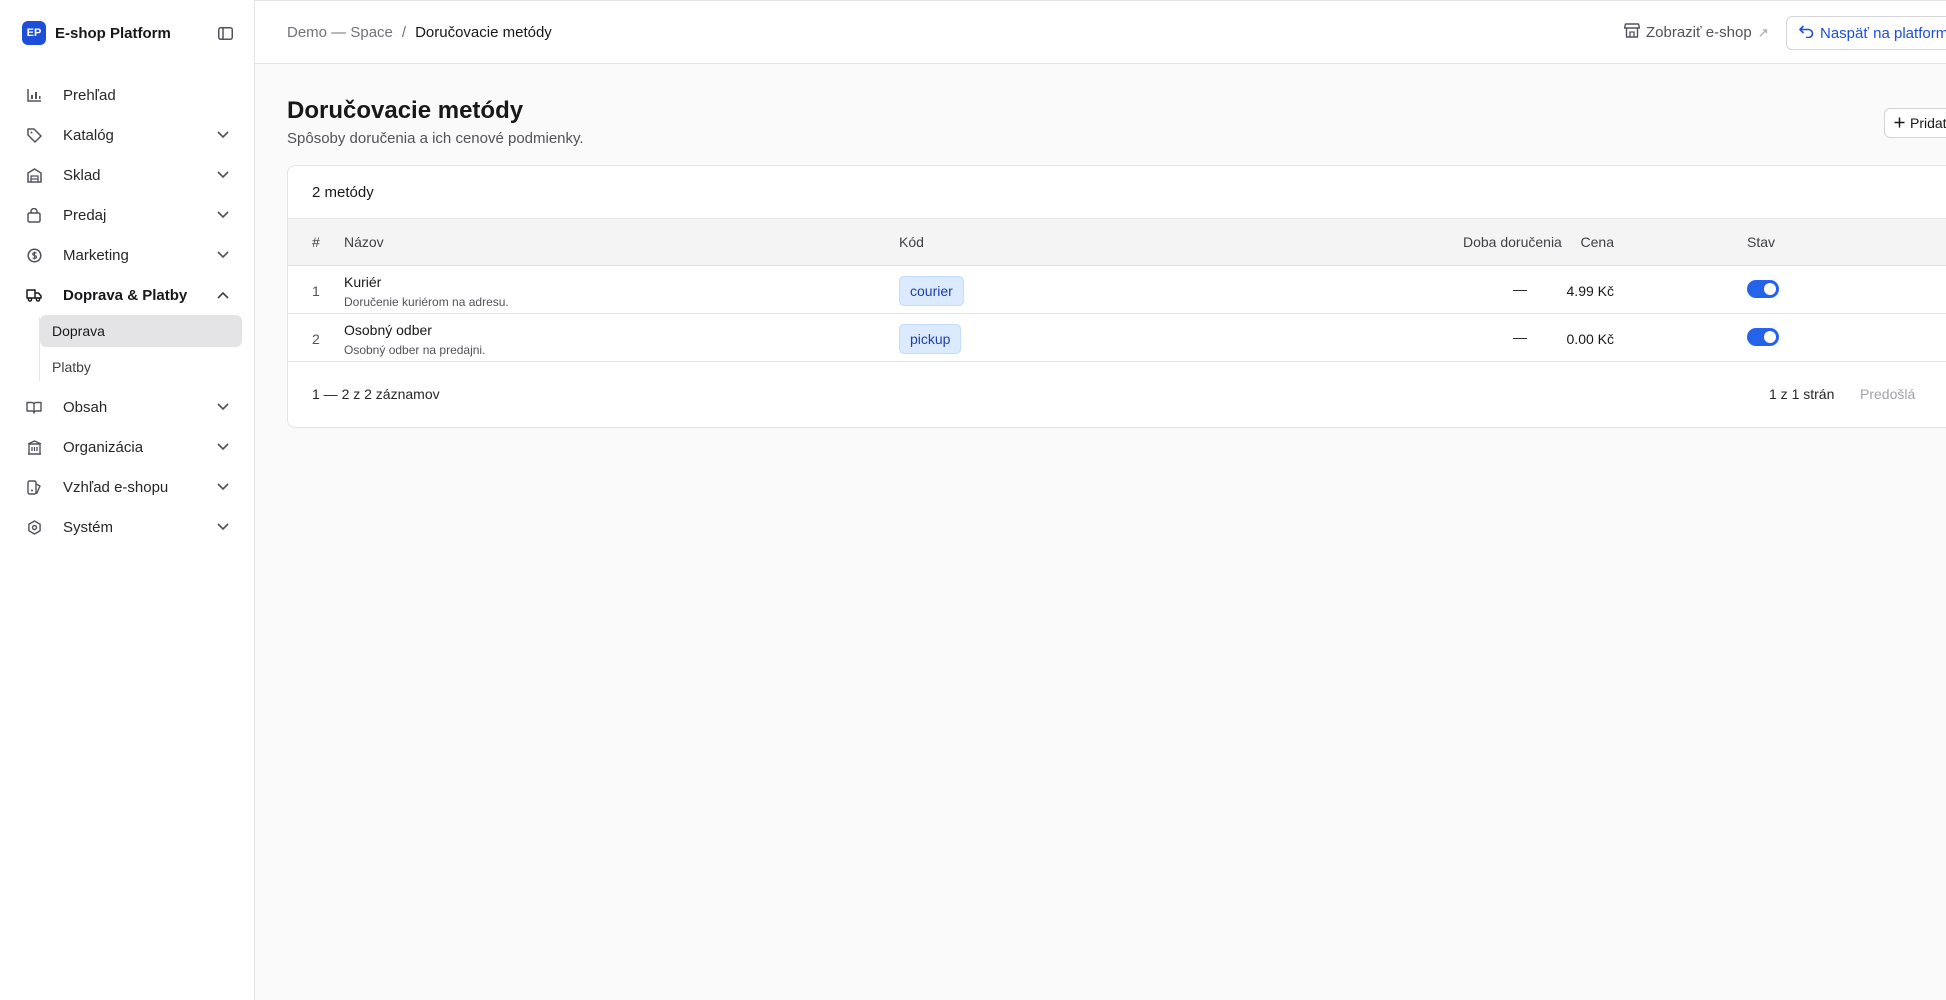  Describe the element at coordinates (1590, 291) in the screenshot. I see `row-price: 4.99 Kč` at that location.